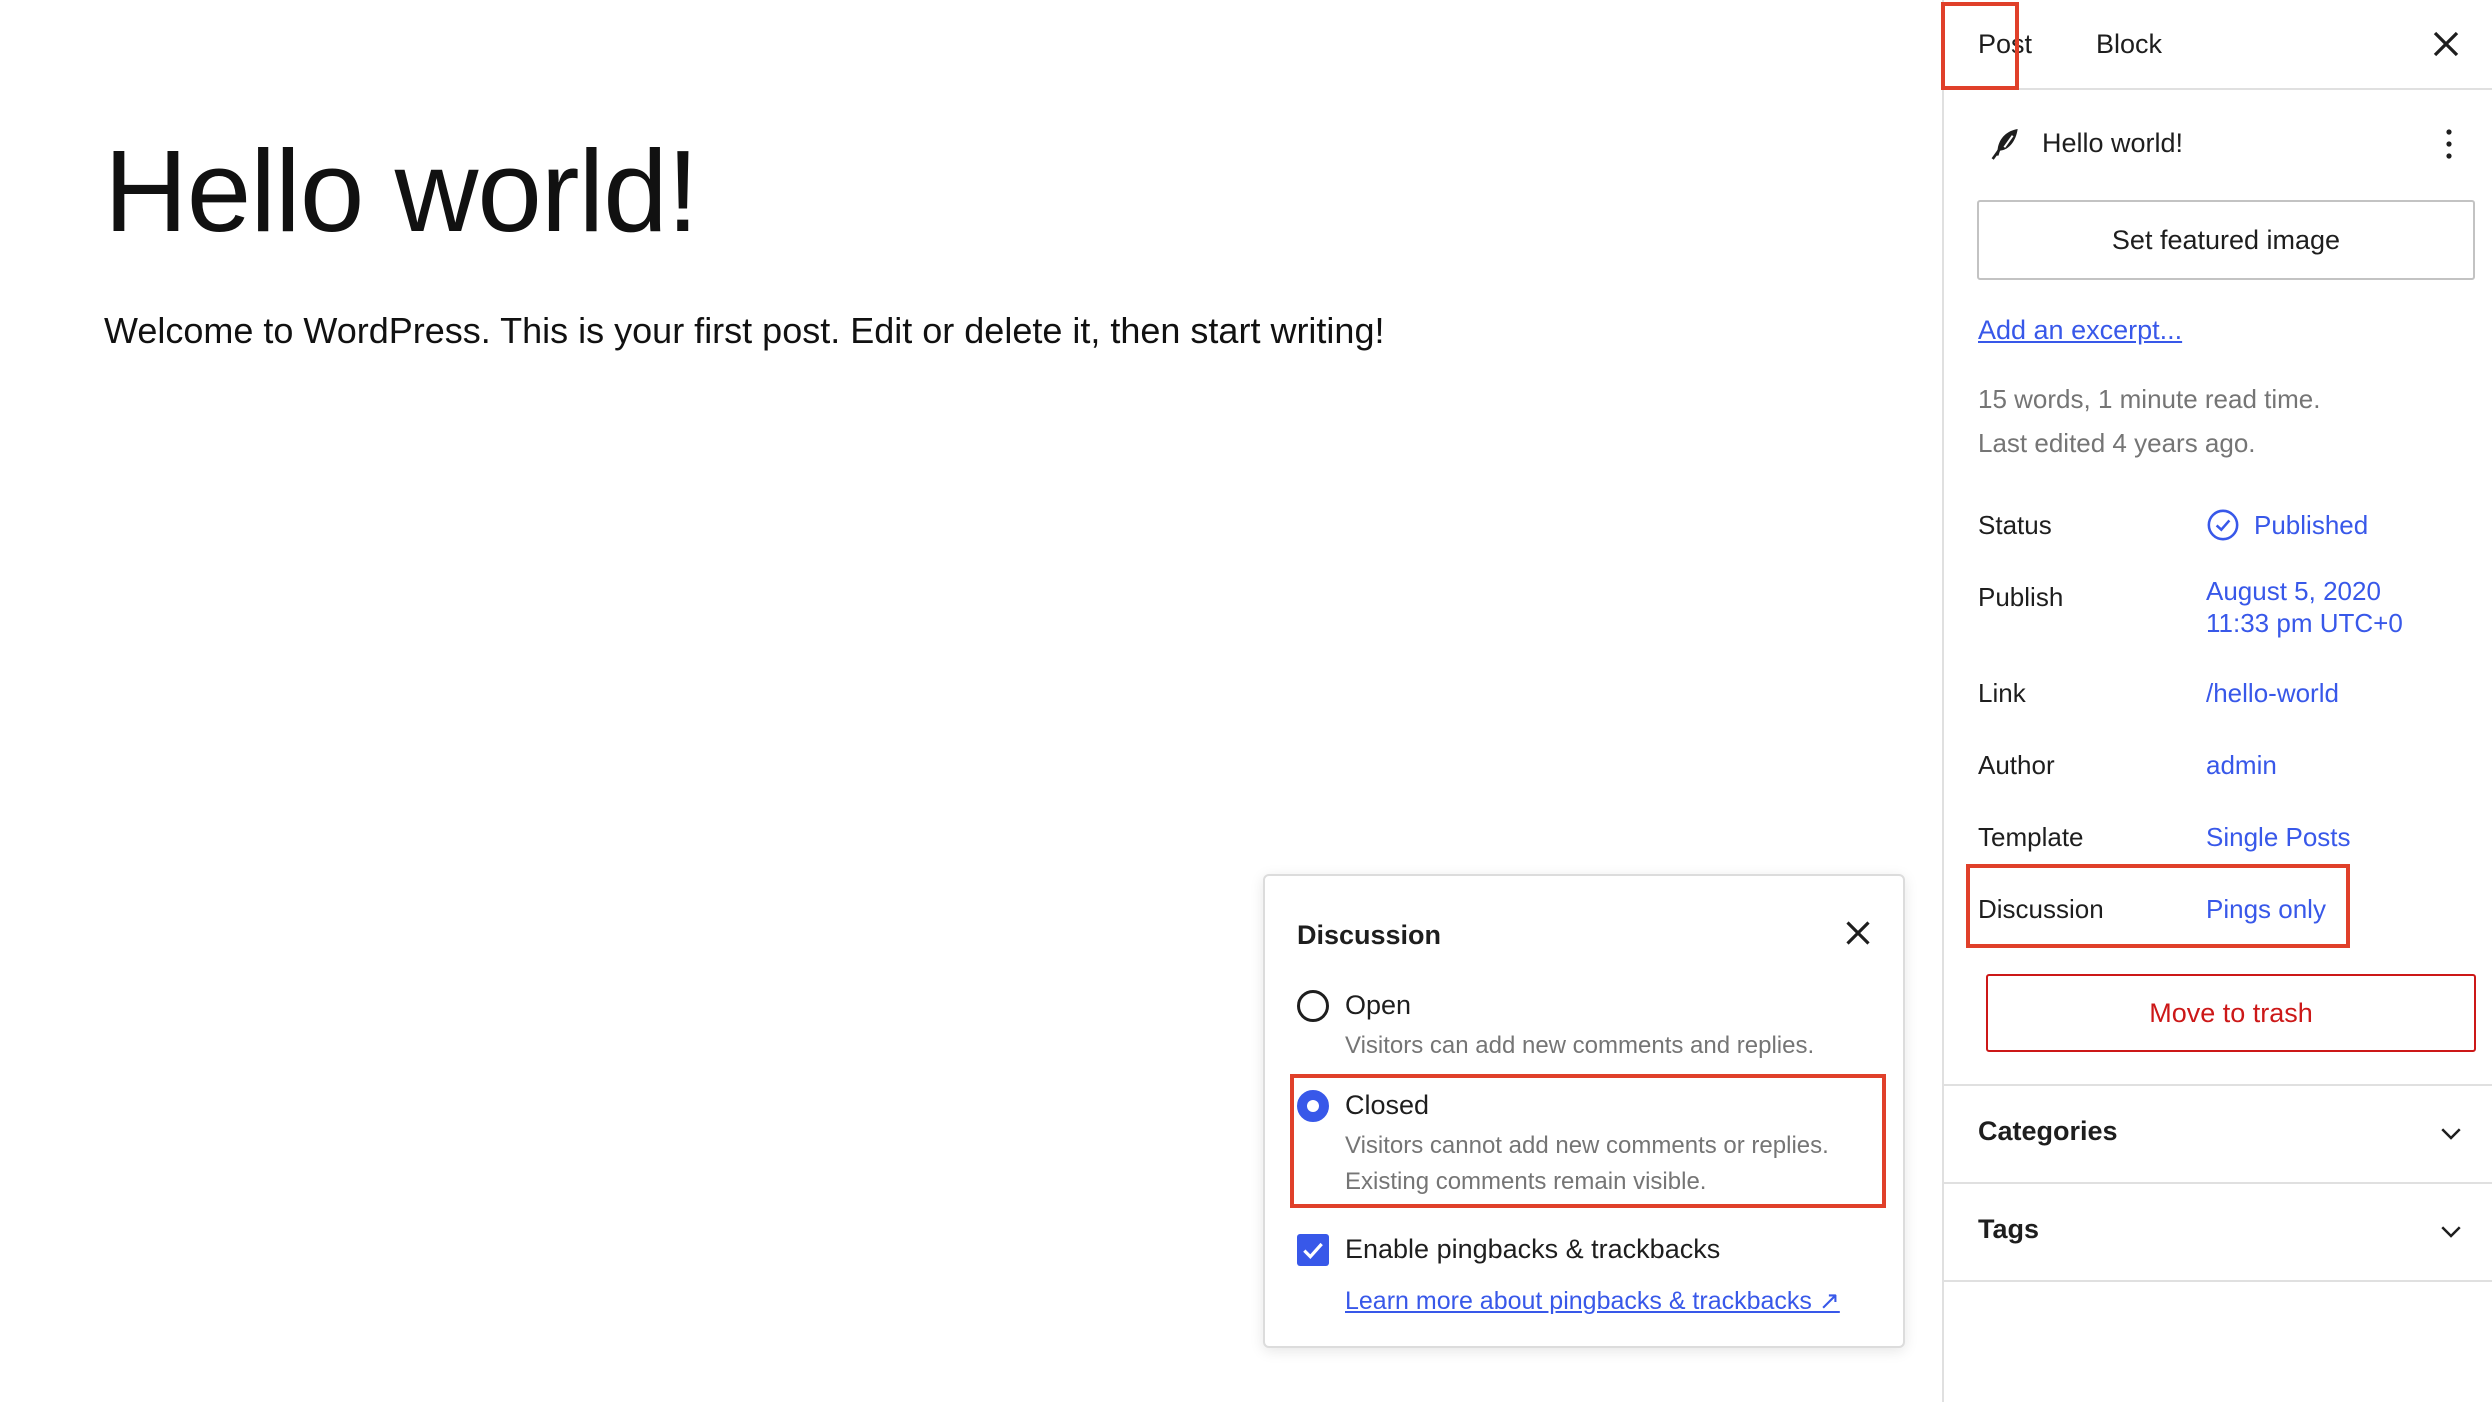 The image size is (2492, 1402). Describe the element at coordinates (1387, 1105) in the screenshot. I see `option-closed-label: Closed` at that location.